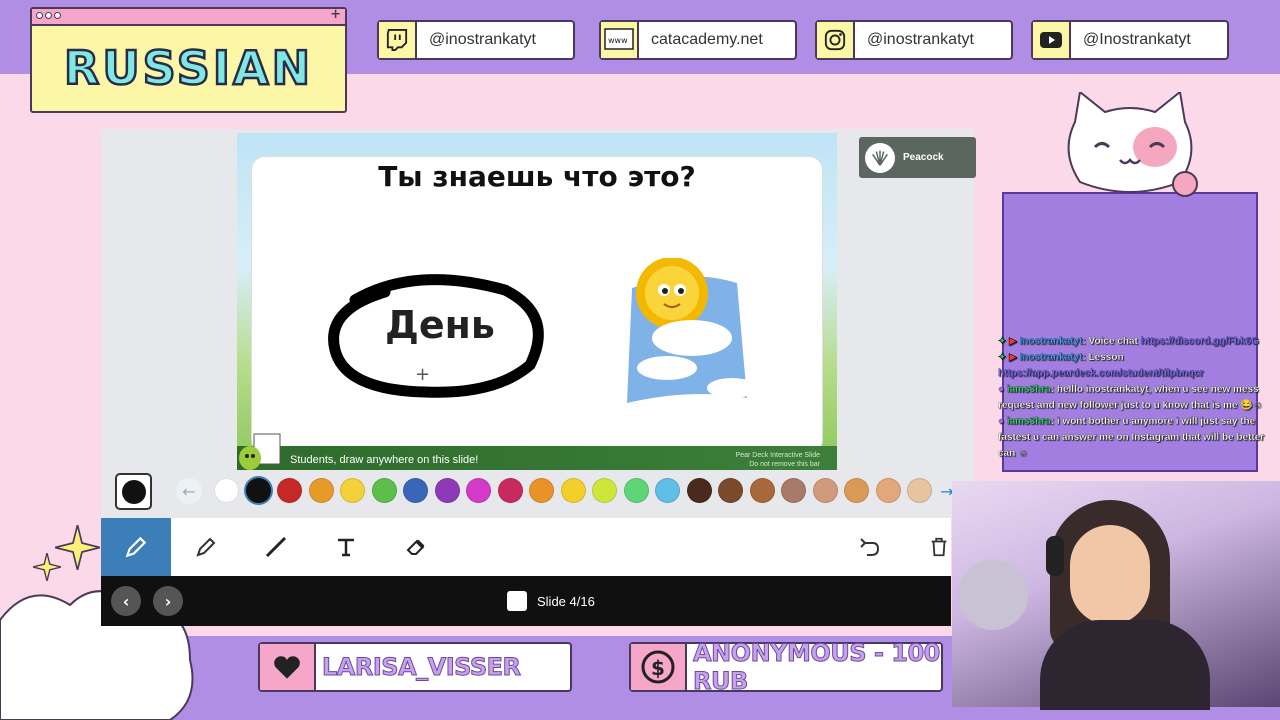  I want to click on slide-number-label: Slide 4/16, so click(566, 601).